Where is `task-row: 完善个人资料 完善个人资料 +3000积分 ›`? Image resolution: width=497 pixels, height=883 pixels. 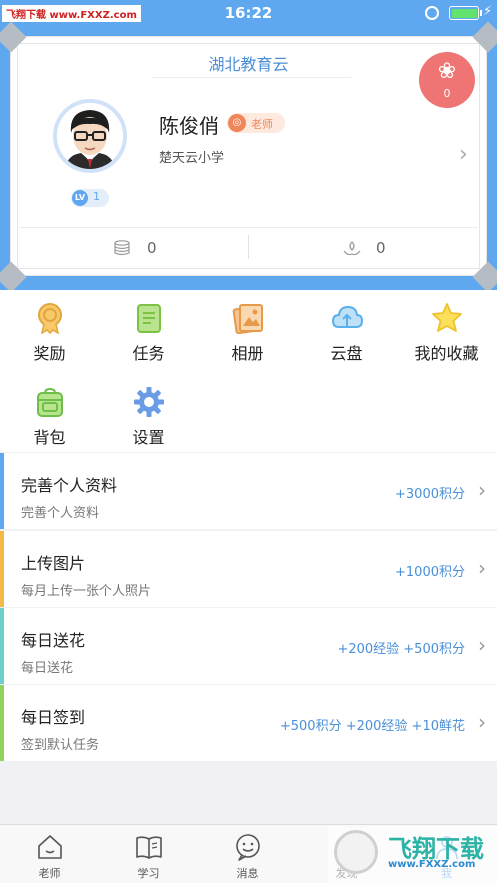
task-row: 完善个人资料 完善个人资料 +3000积分 › is located at coordinates (248, 491).